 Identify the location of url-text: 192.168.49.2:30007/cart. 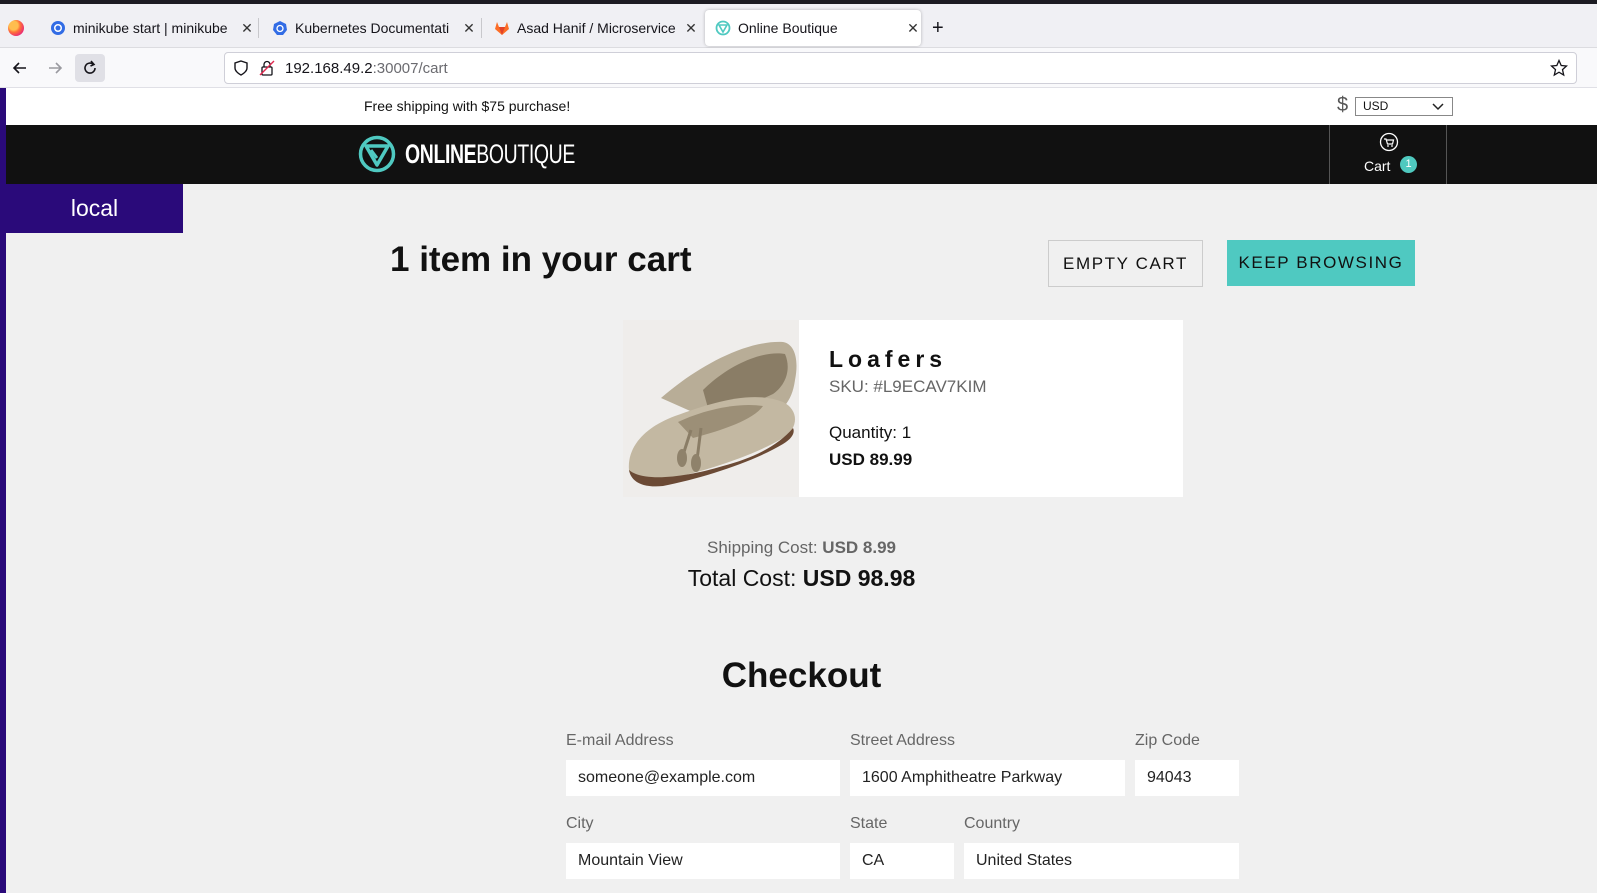
(366, 68).